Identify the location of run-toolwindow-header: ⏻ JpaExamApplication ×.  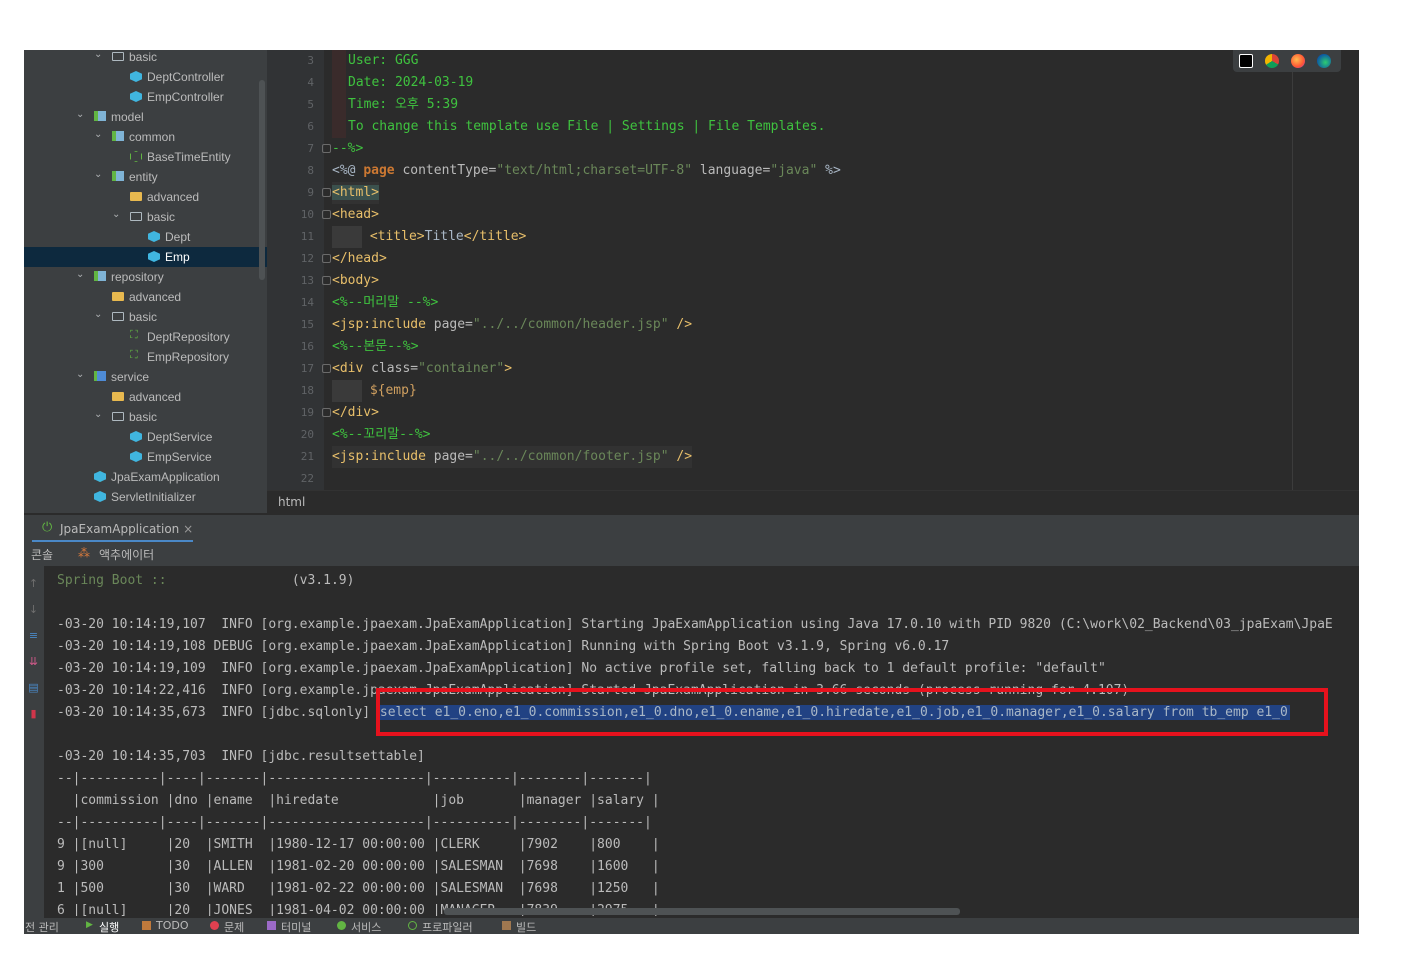
(691, 528).